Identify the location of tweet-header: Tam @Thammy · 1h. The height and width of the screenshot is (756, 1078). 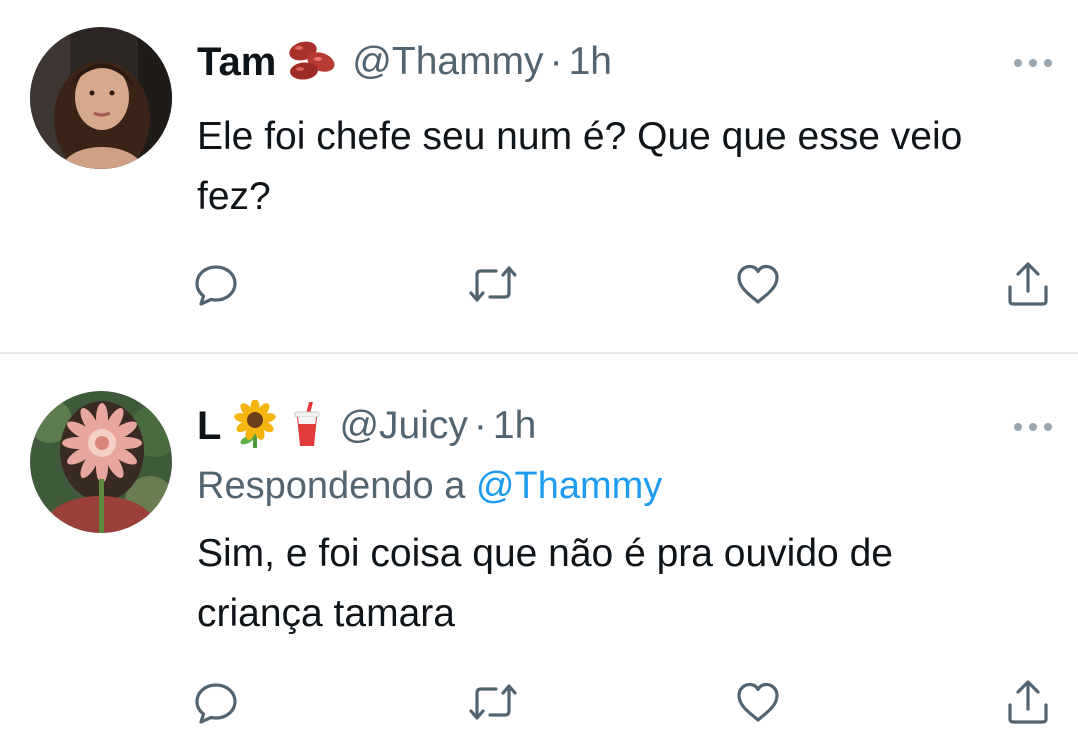
(404, 62).